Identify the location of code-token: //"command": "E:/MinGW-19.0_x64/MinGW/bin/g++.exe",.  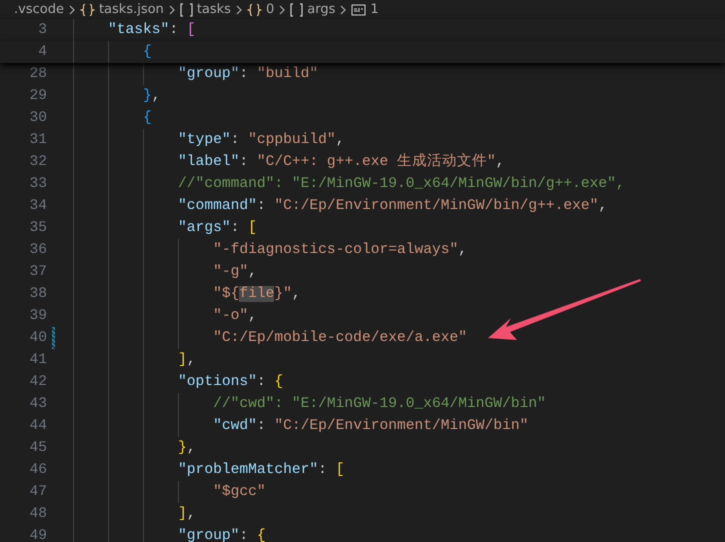
(401, 184).